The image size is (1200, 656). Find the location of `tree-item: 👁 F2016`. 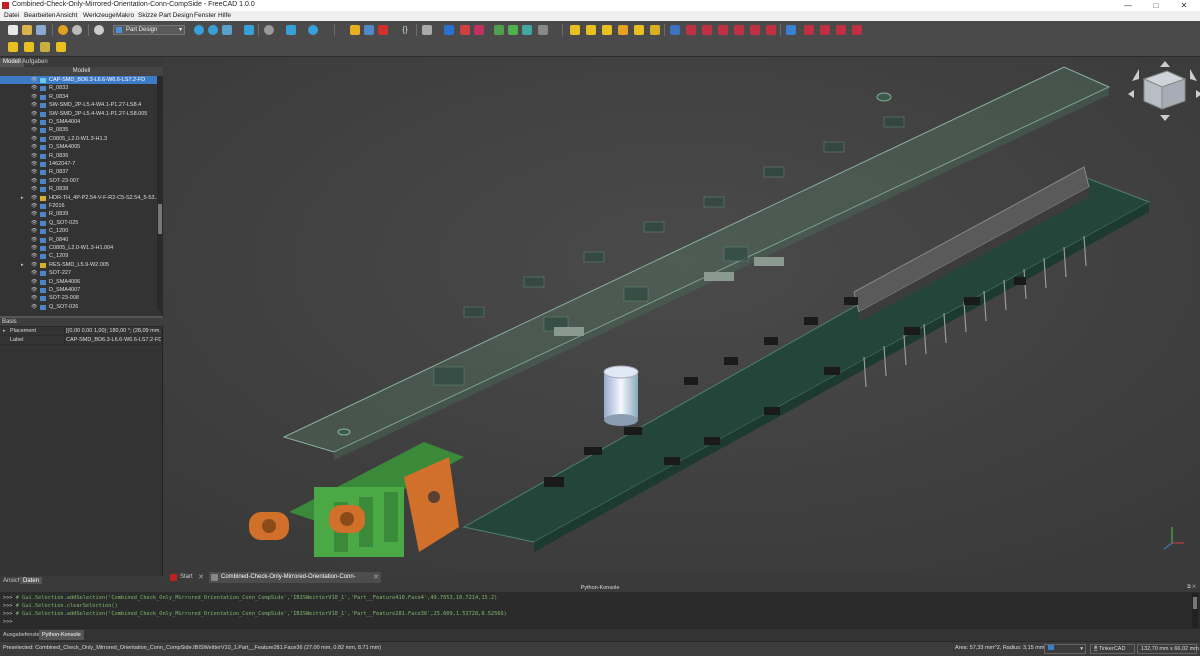

tree-item: 👁 F2016 is located at coordinates (78, 206).